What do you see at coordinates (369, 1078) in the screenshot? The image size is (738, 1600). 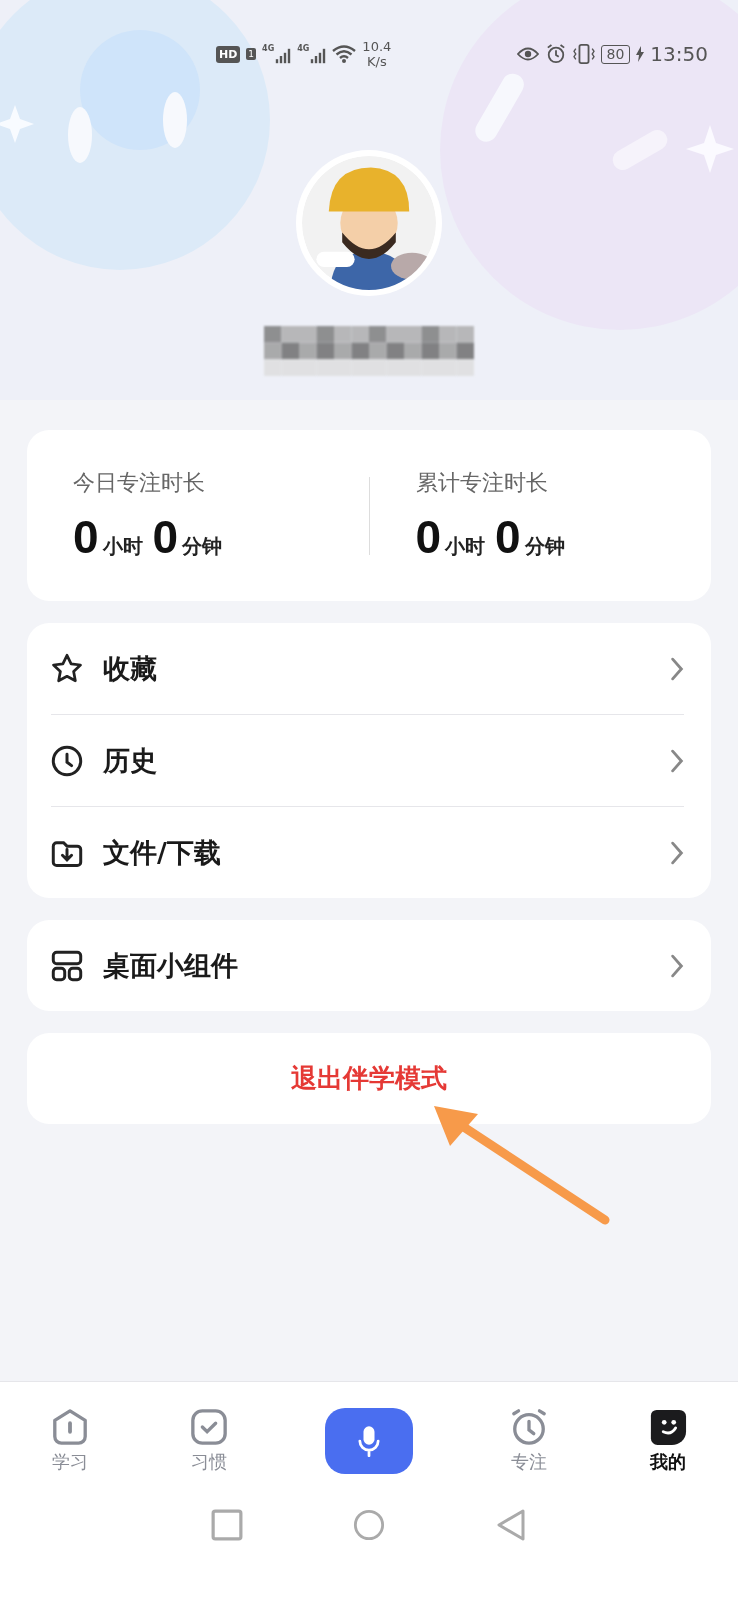 I see `exit-button: 退出伴学模式` at bounding box center [369, 1078].